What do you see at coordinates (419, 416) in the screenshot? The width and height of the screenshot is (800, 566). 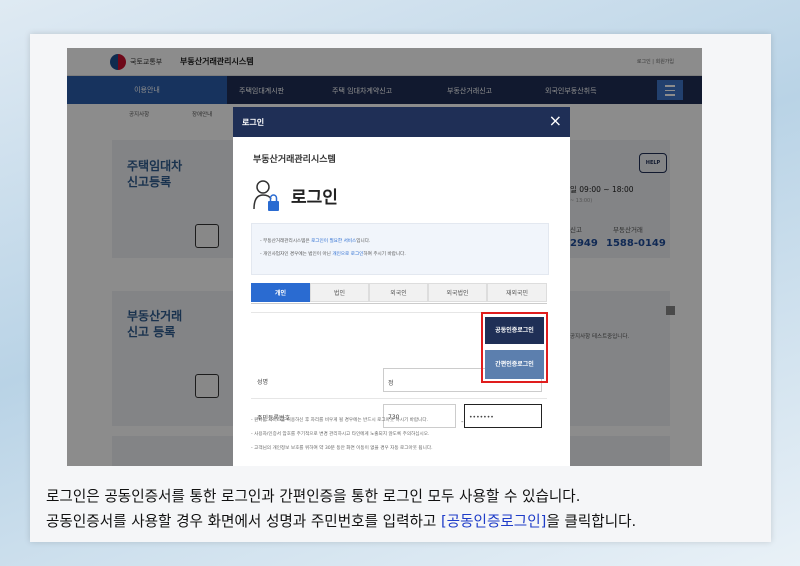 I see `rrn-front-input: 730` at bounding box center [419, 416].